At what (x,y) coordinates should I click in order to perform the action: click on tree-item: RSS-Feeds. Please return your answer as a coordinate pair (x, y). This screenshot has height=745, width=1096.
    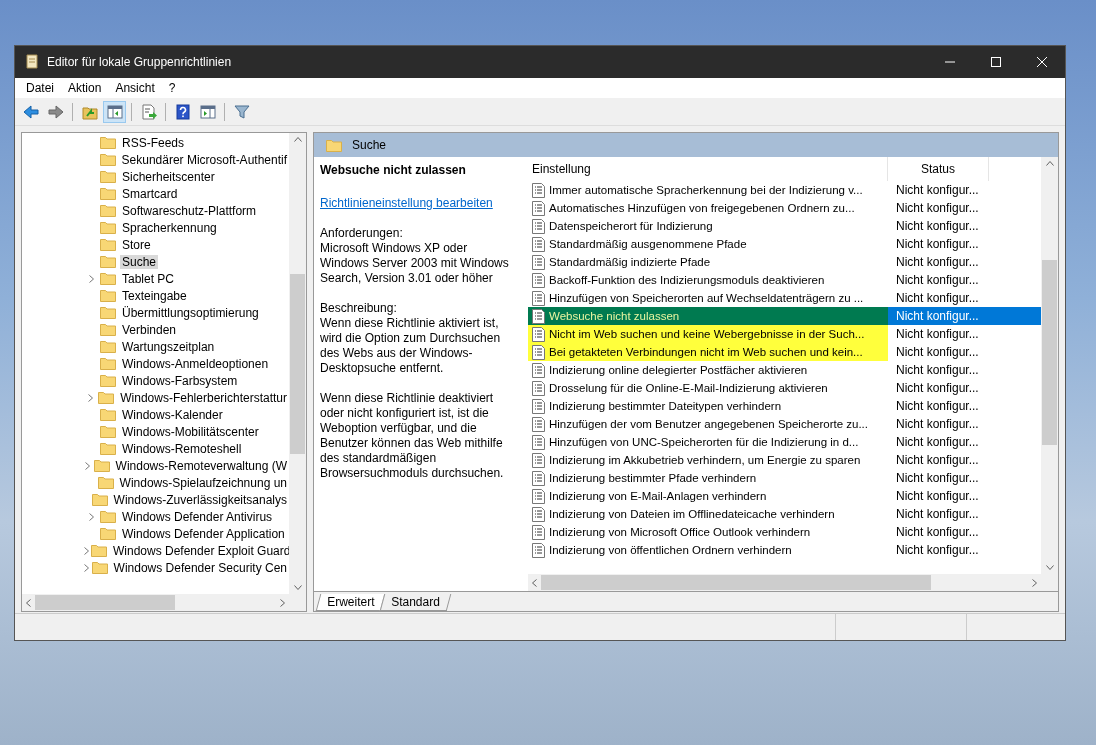
    Looking at the image, I should click on (153, 142).